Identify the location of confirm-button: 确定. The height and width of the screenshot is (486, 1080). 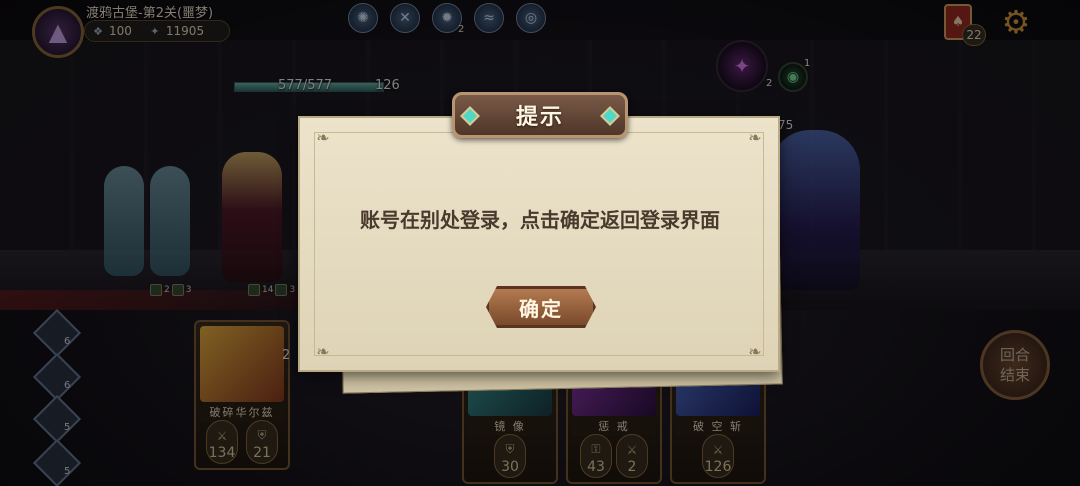
(541, 307).